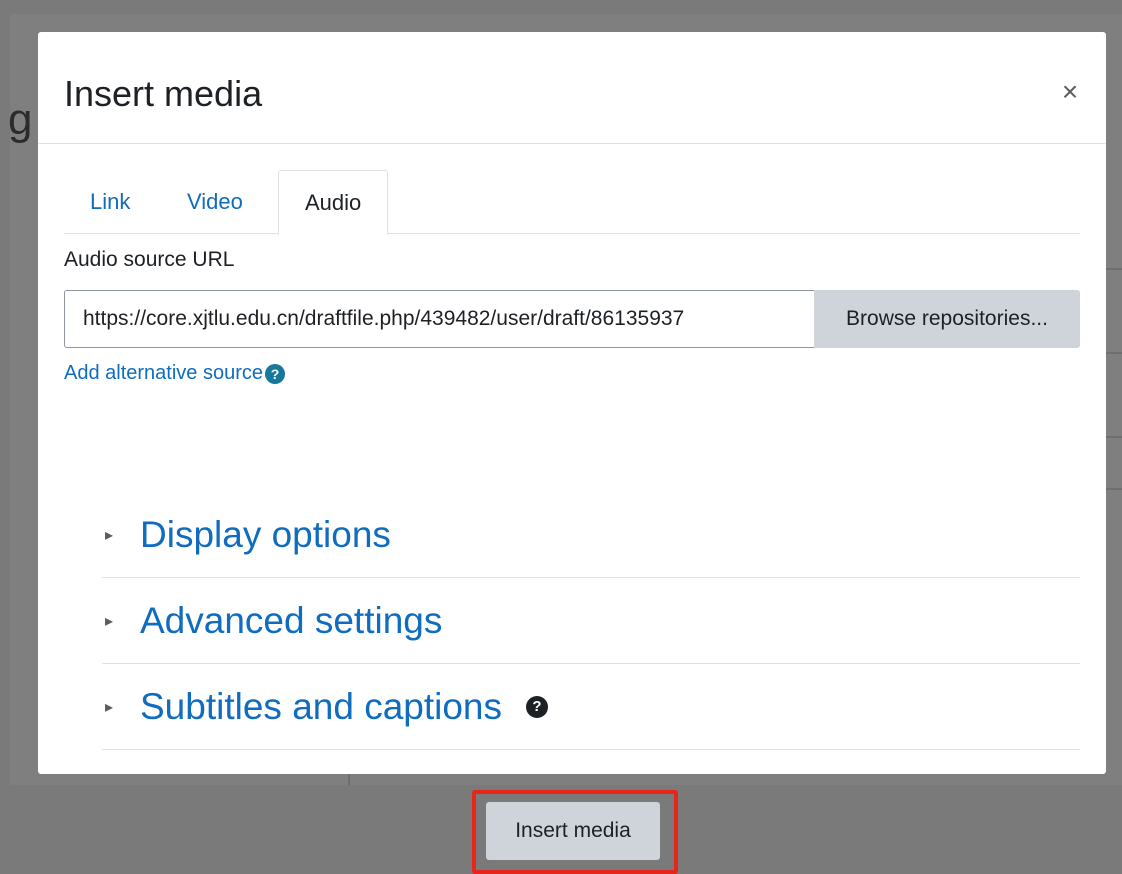 The image size is (1122, 874). I want to click on close-icon: ×, so click(1070, 91).